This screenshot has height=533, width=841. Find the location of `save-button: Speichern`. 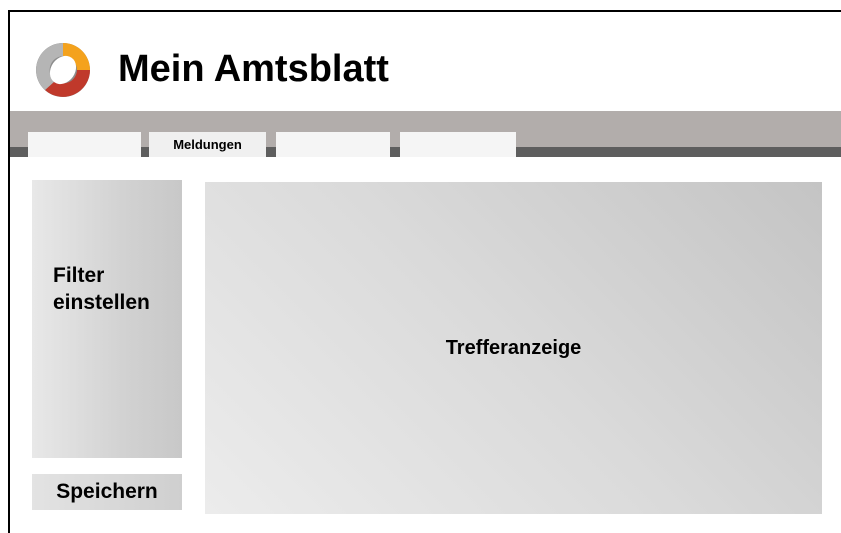

save-button: Speichern is located at coordinates (107, 492).